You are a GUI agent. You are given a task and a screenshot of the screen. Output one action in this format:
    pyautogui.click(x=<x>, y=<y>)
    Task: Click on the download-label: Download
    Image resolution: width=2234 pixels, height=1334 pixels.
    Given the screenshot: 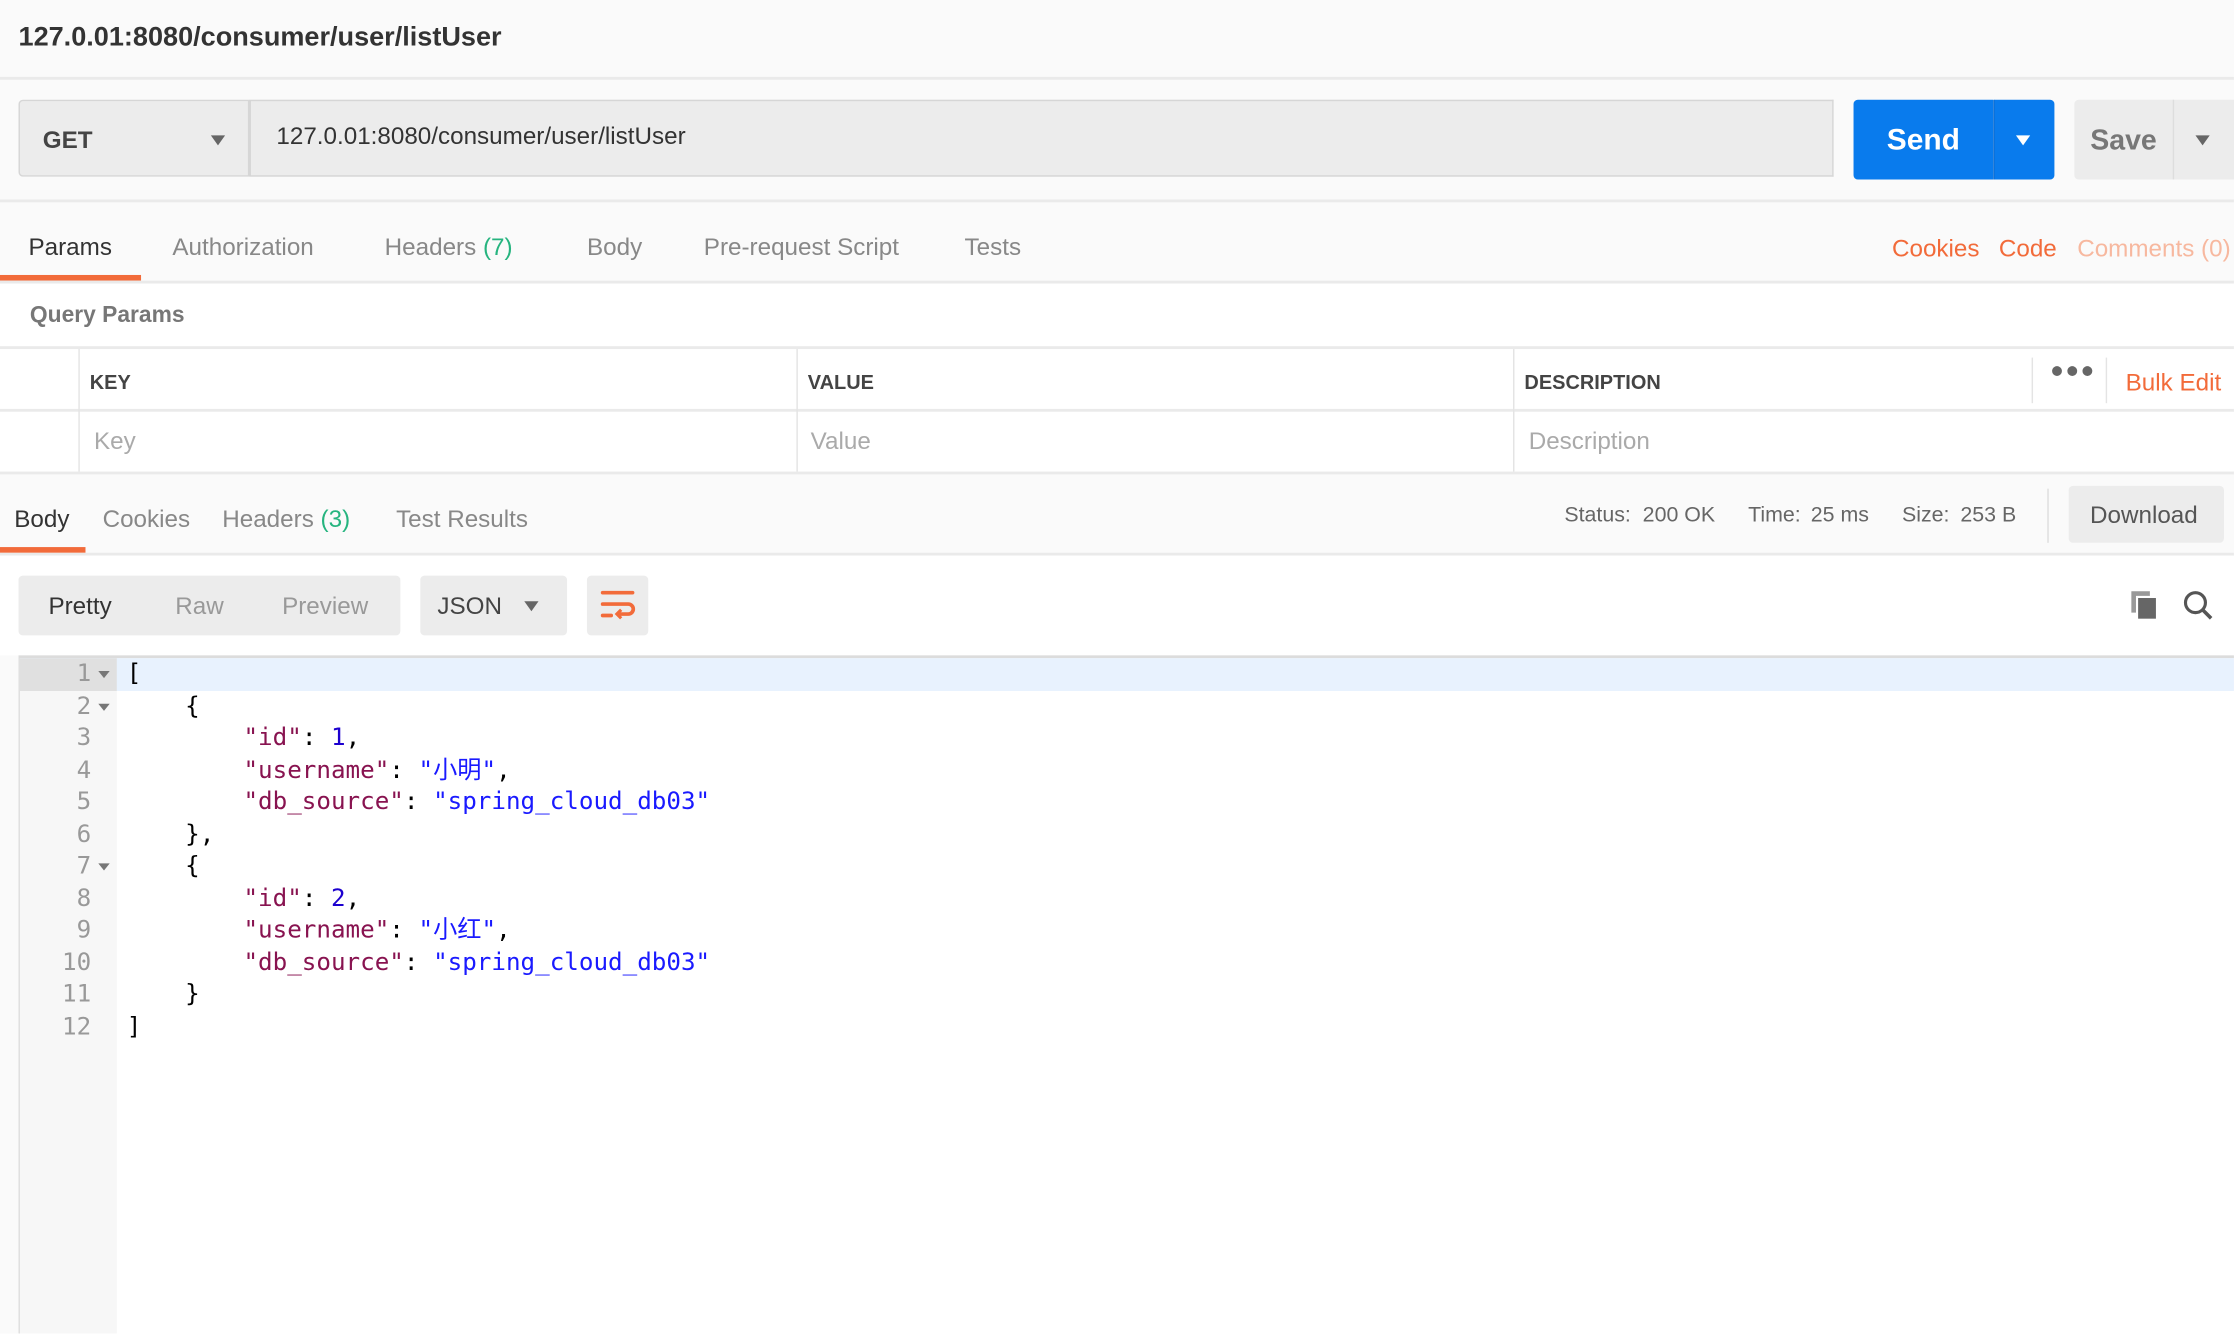 What is the action you would take?
    pyautogui.click(x=2144, y=515)
    